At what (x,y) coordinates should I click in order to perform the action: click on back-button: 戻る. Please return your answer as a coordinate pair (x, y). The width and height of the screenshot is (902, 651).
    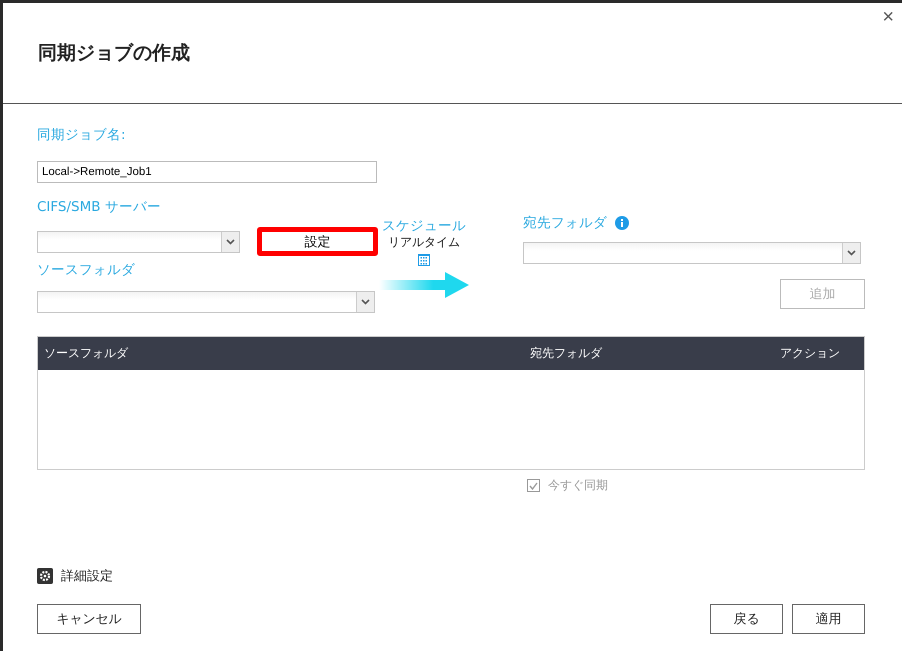
    Looking at the image, I should click on (746, 619).